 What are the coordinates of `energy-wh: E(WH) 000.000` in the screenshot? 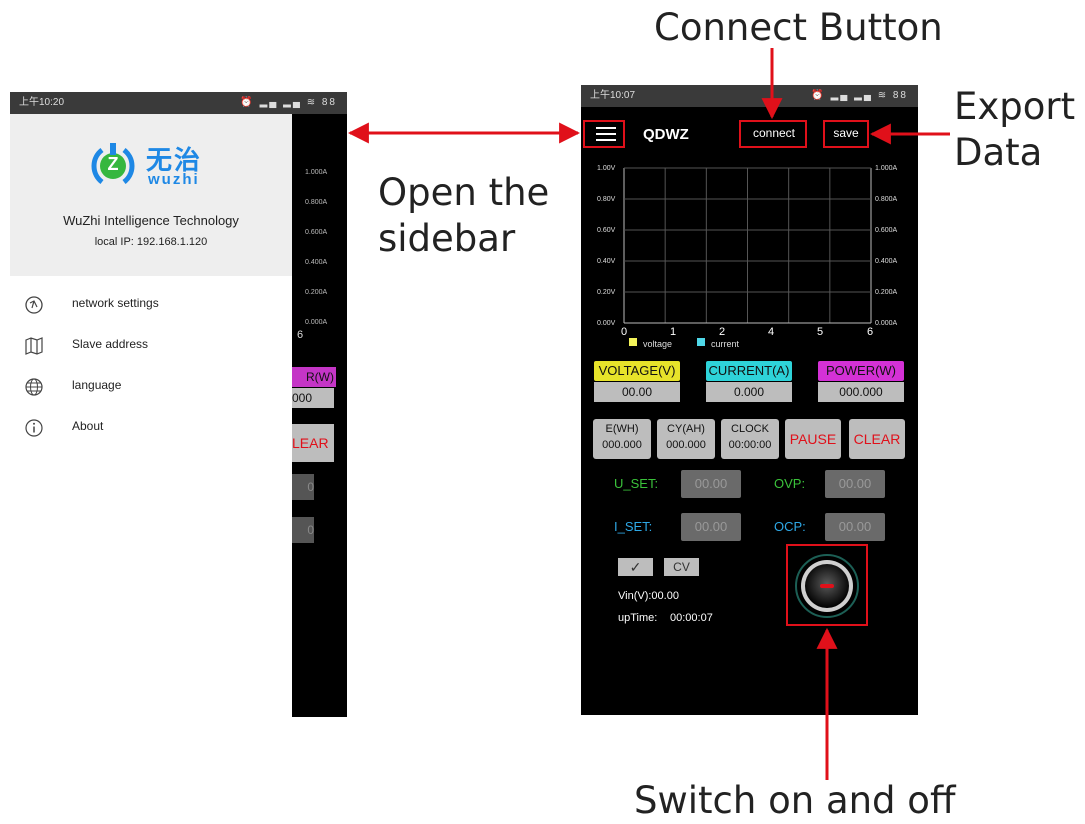 It's located at (622, 439).